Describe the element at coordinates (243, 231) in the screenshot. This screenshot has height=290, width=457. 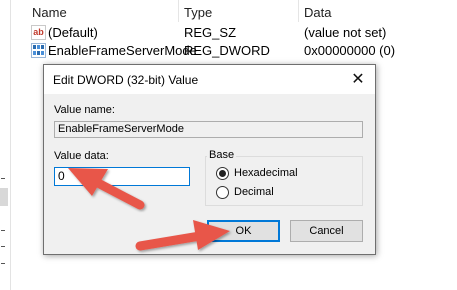
I see `ok-button: OK` at that location.